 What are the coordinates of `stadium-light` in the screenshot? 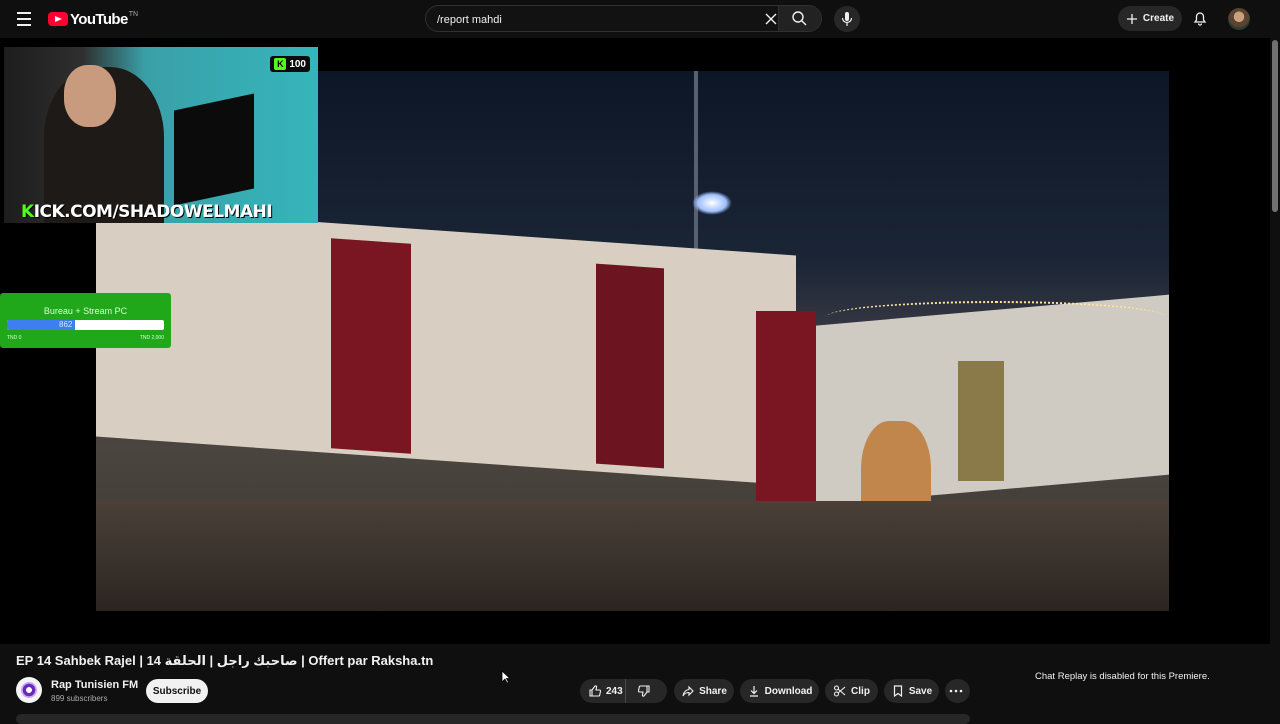 It's located at (712, 203).